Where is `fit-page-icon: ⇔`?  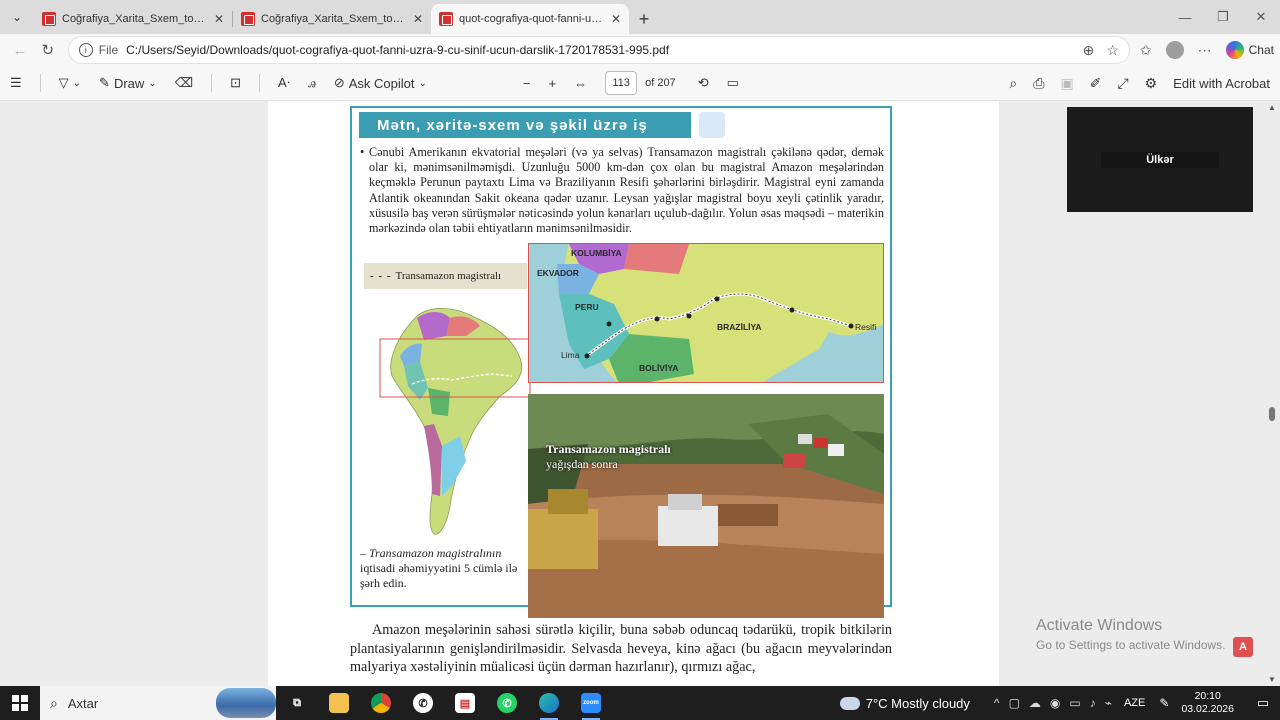 fit-page-icon: ⇔ is located at coordinates (580, 83).